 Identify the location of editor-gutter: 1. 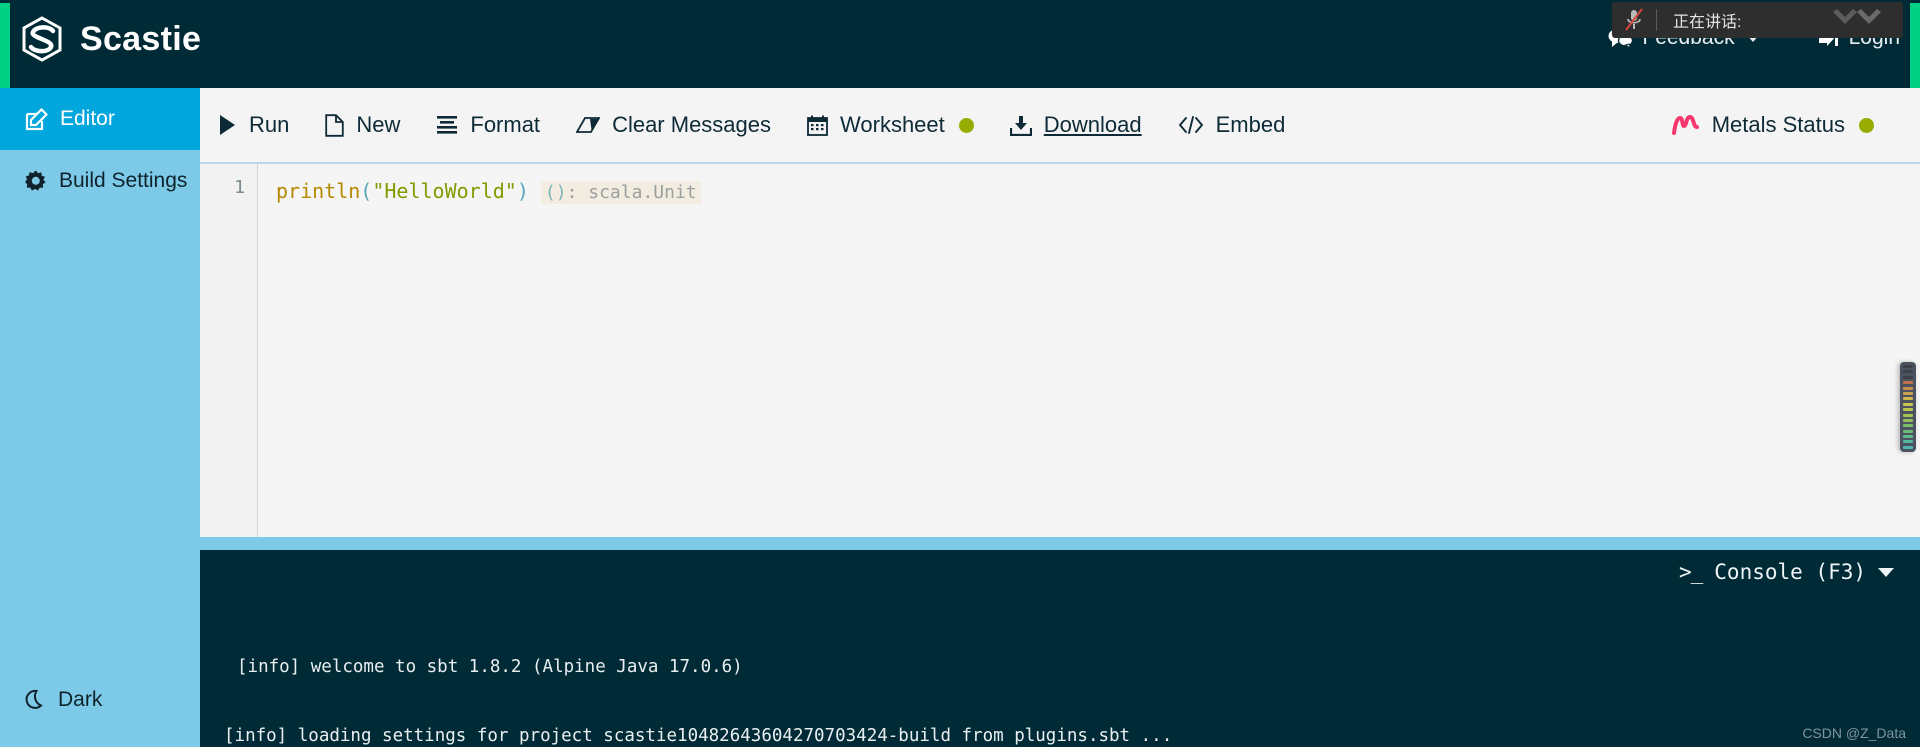
(229, 350).